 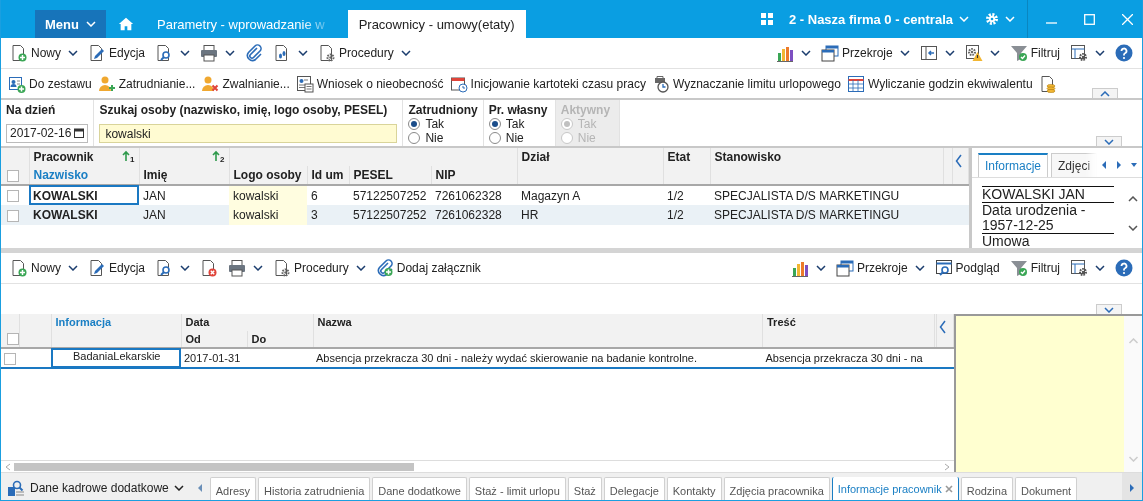 I want to click on column-header: NIP, so click(x=474, y=175).